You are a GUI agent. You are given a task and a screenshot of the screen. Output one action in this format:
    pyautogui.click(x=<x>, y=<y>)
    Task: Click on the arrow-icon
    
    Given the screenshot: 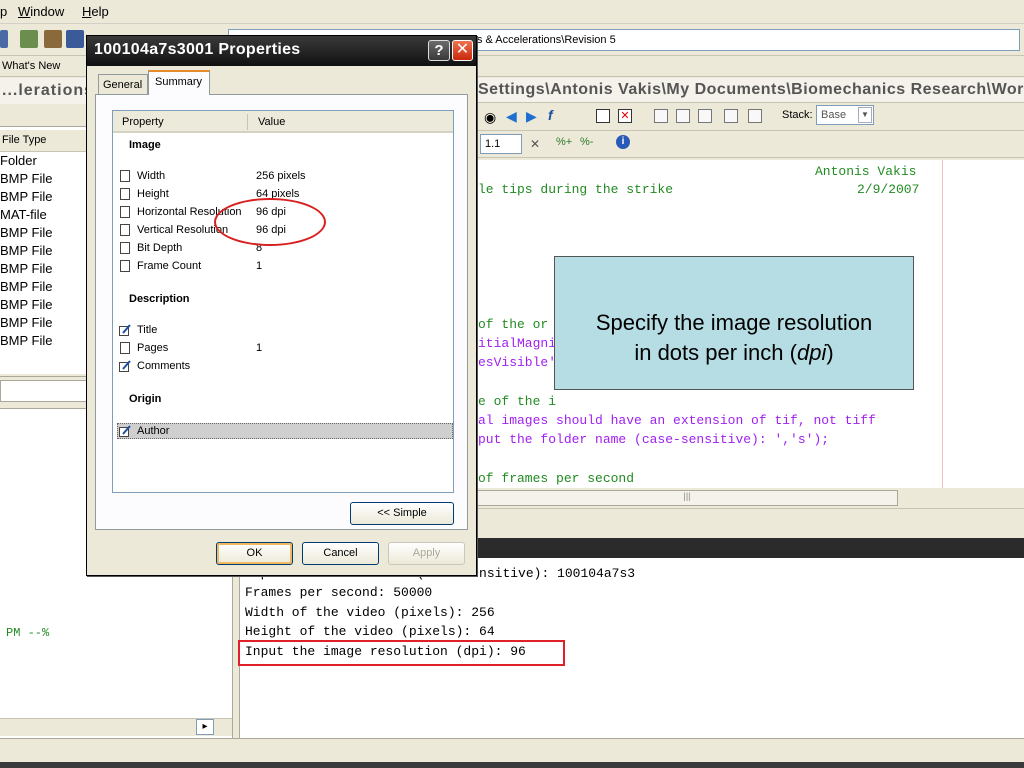 What is the action you would take?
    pyautogui.click(x=4, y=39)
    